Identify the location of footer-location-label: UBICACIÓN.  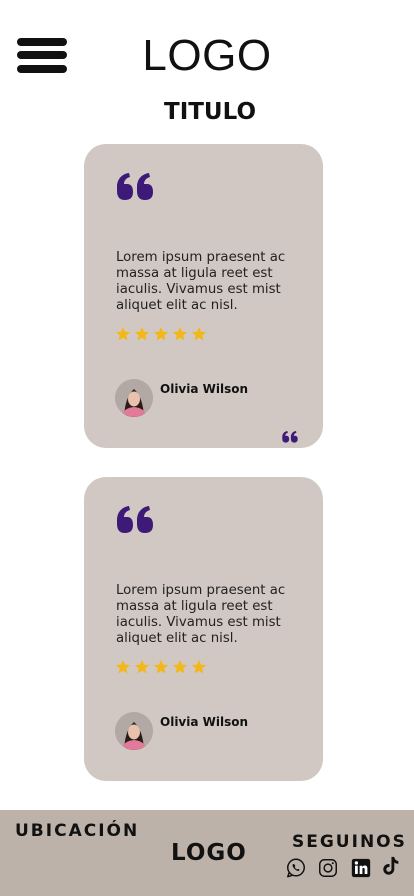
(77, 831).